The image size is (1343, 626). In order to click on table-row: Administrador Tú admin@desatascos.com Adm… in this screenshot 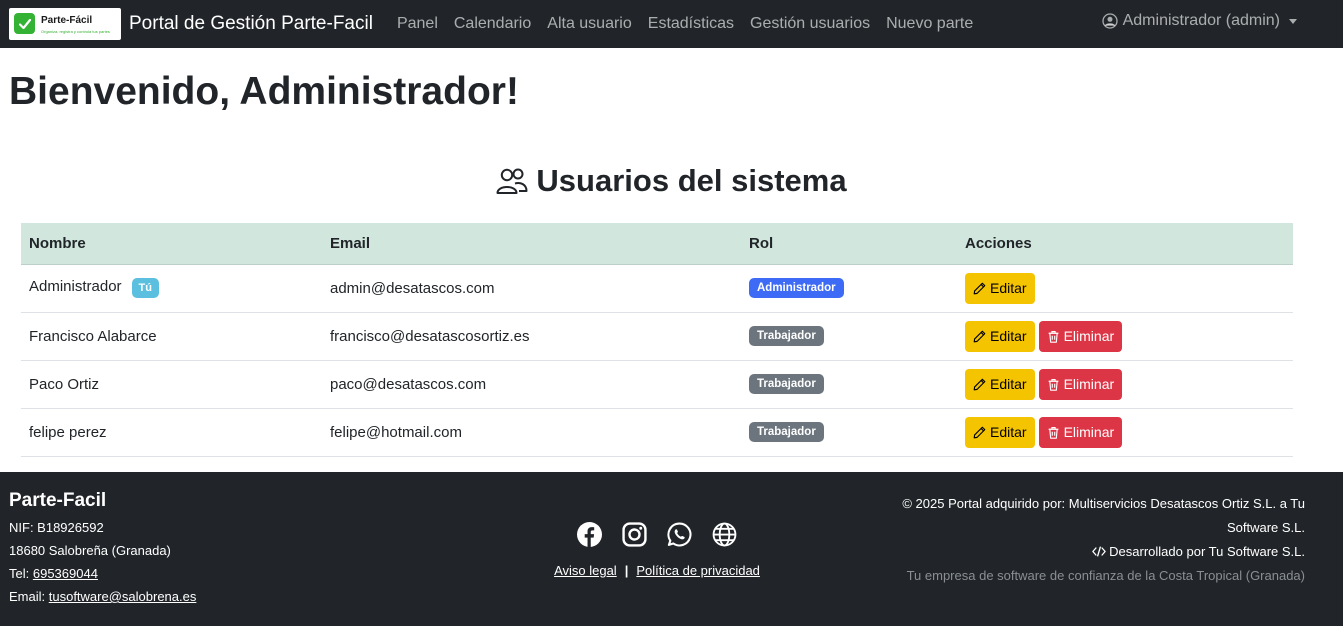, I will do `click(657, 288)`.